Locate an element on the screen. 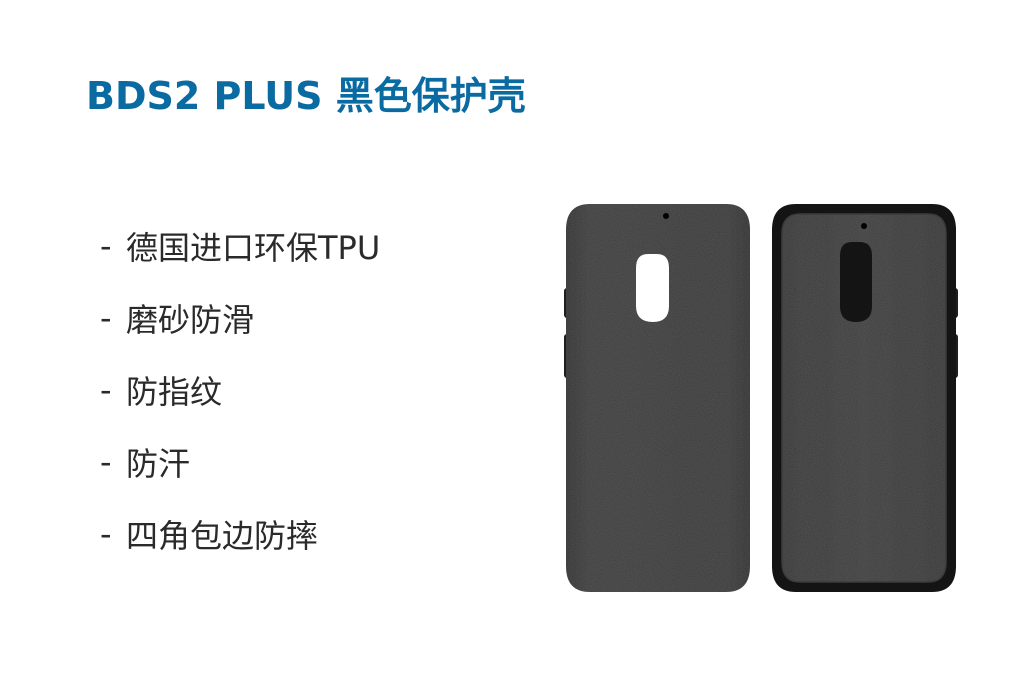  phone-case-inside-icon is located at coordinates (865, 398).